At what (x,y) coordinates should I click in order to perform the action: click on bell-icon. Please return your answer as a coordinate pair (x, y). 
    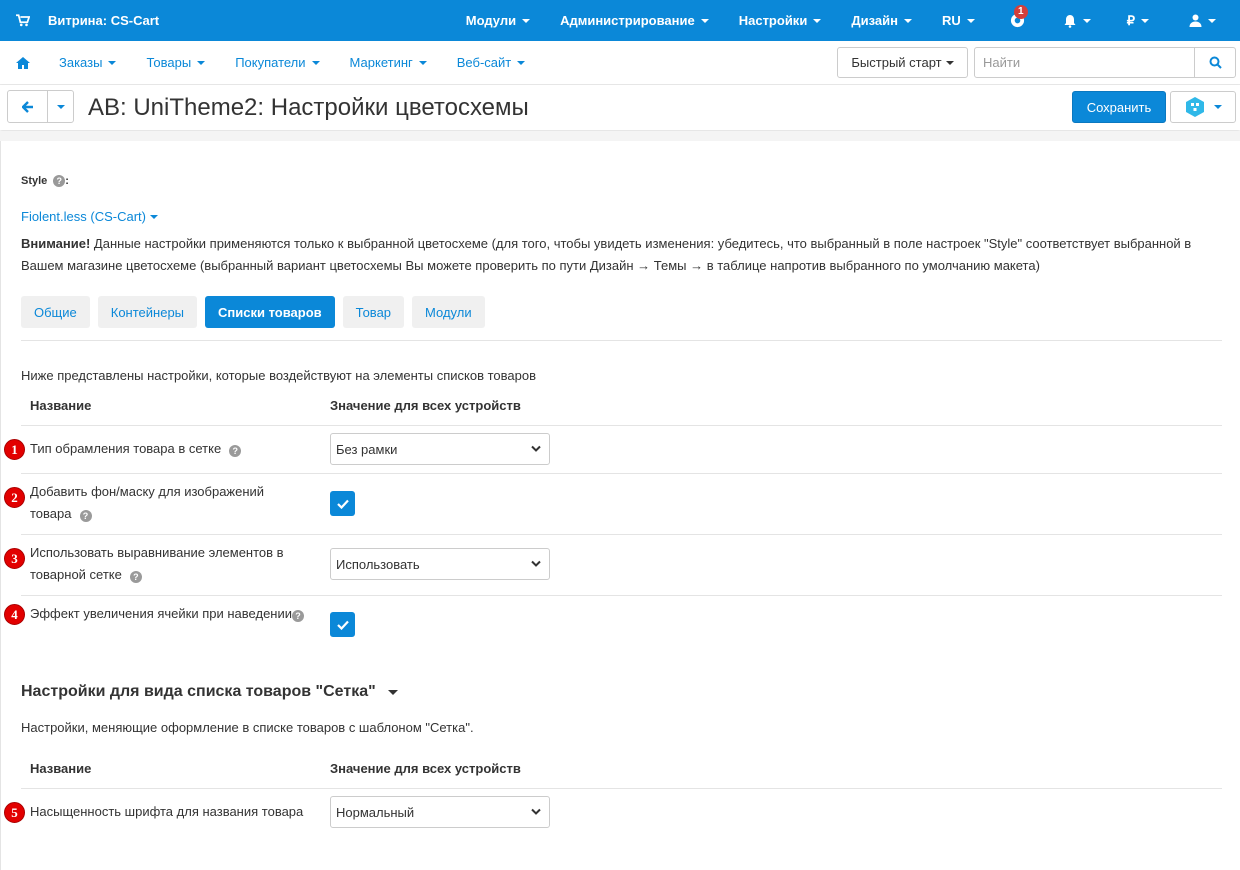
    Looking at the image, I should click on (1070, 21).